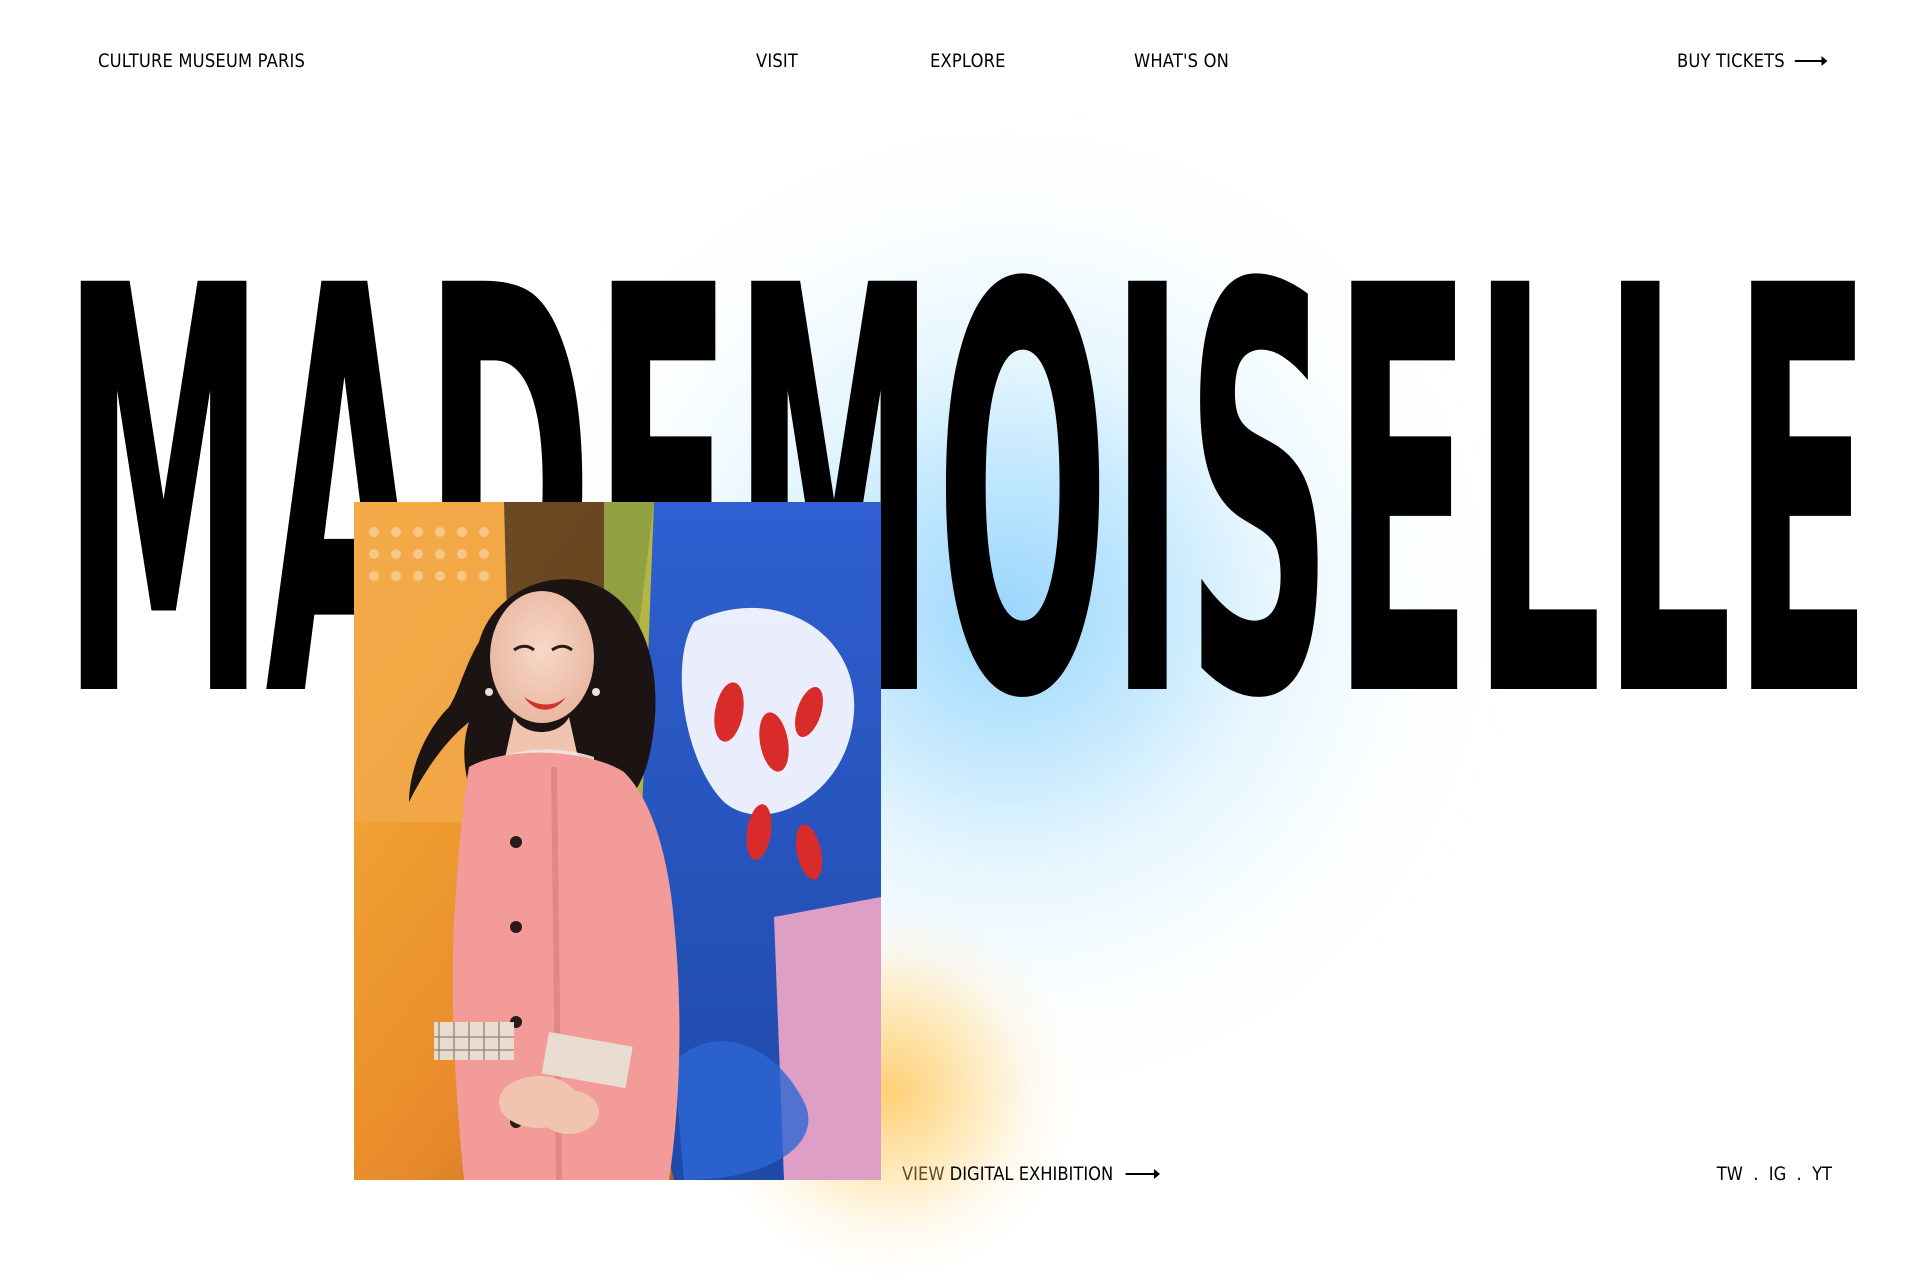 The width and height of the screenshot is (1920, 1280). Describe the element at coordinates (777, 61) in the screenshot. I see `nav-link-visit: VISIT` at that location.